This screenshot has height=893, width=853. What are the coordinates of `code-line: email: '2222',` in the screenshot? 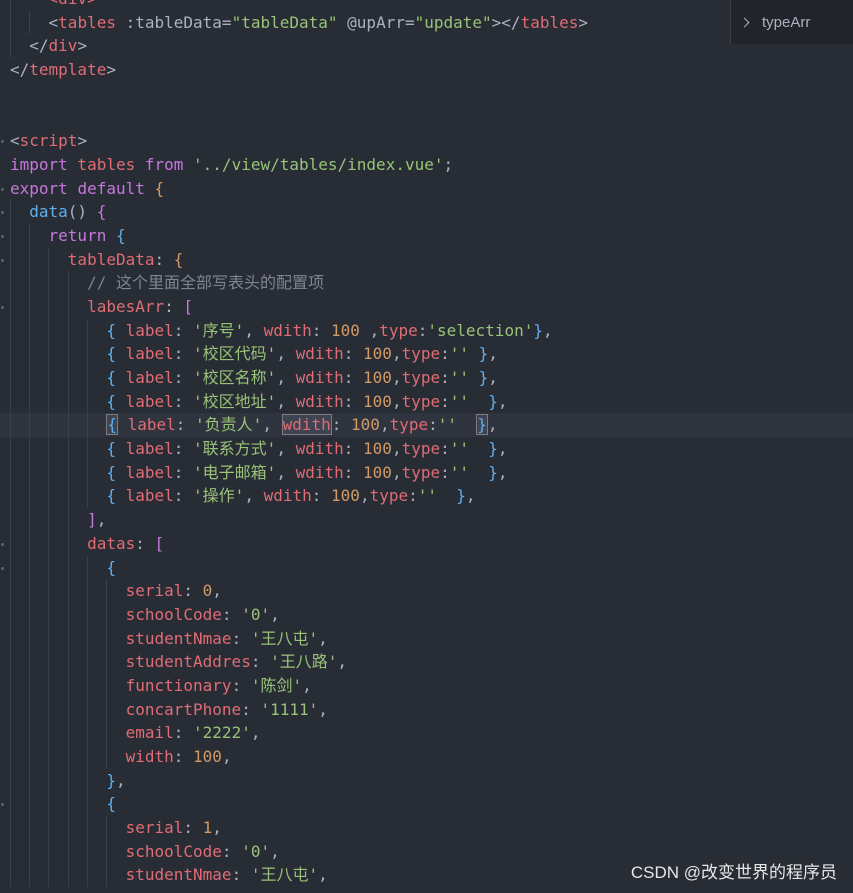 It's located at (426, 733).